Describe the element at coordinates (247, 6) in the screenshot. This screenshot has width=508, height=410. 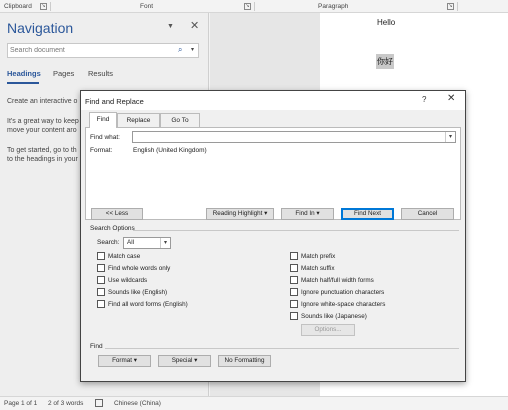
I see `font-launcher-icon: ↘` at that location.